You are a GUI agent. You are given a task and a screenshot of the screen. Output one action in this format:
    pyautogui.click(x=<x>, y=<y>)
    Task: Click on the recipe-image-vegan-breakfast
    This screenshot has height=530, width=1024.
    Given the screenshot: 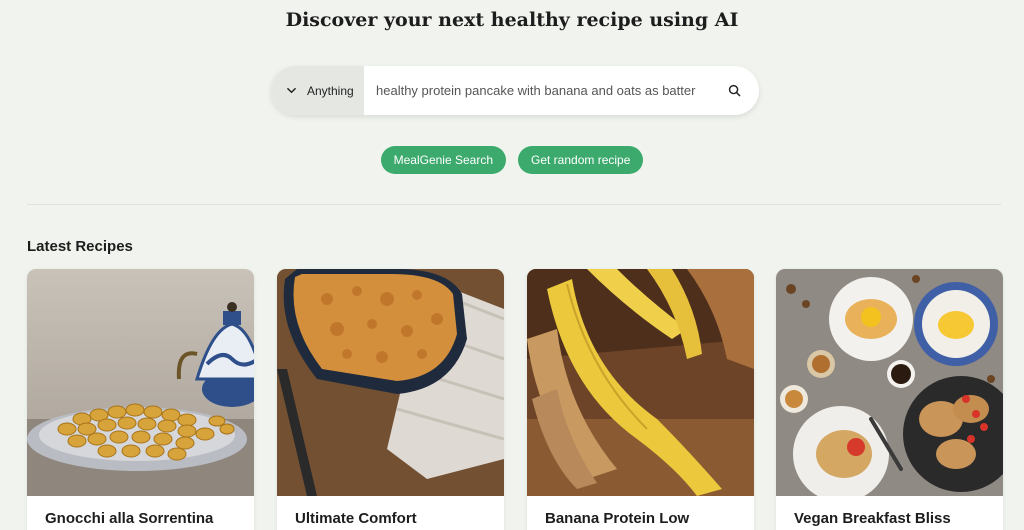 What is the action you would take?
    pyautogui.click(x=889, y=382)
    